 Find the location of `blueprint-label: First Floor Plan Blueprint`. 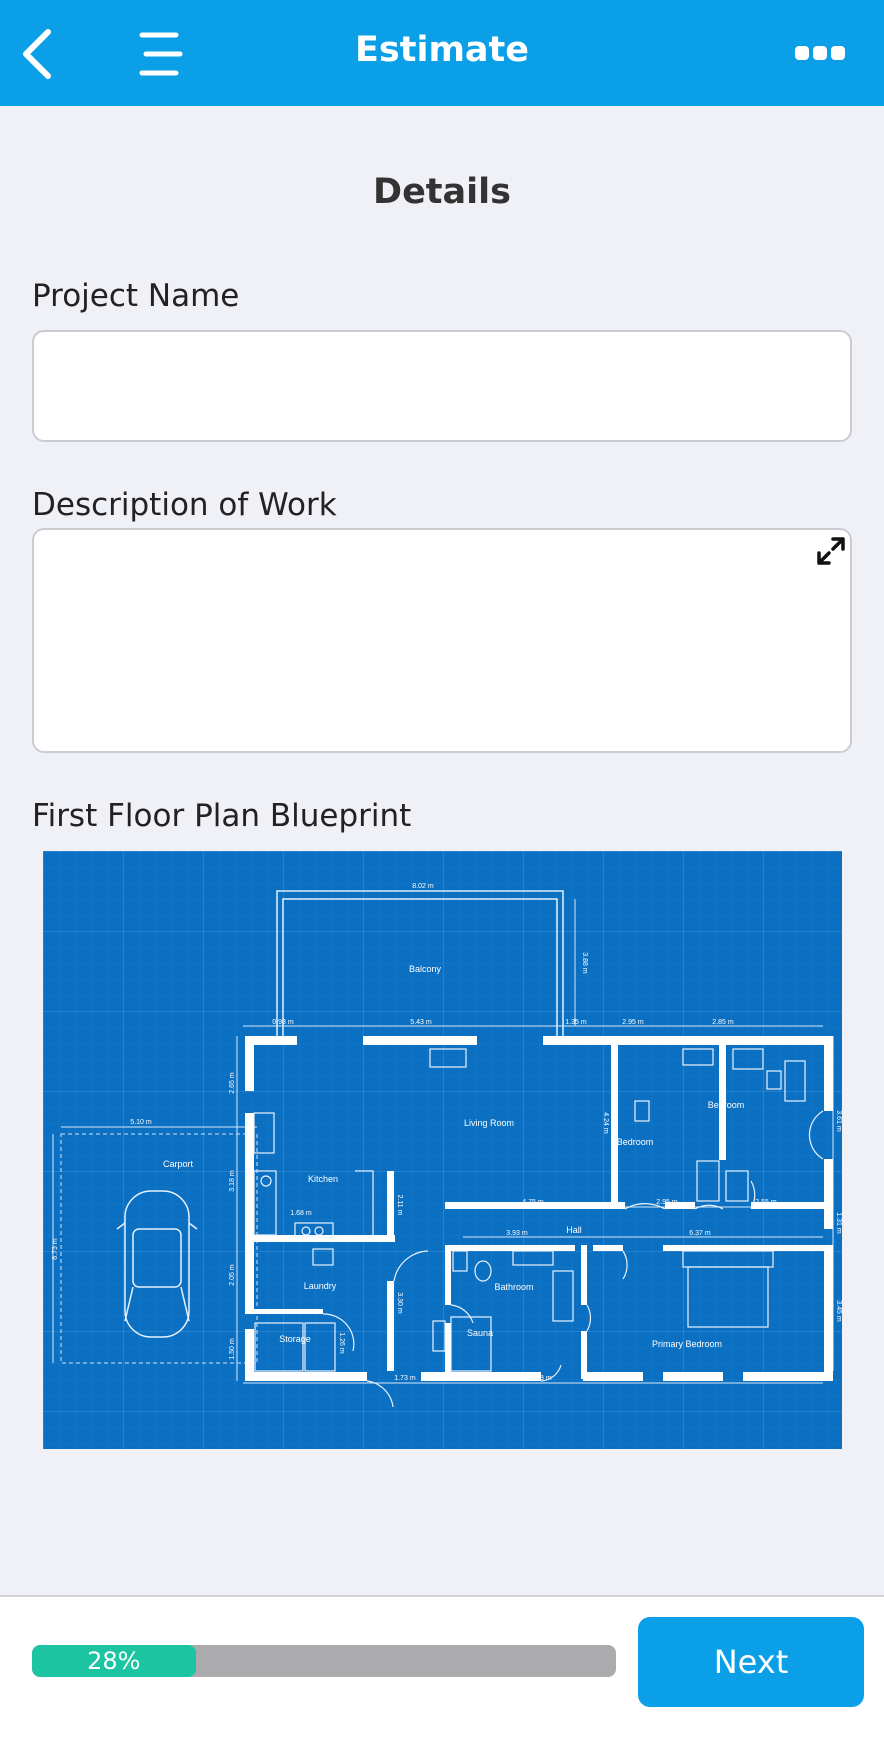

blueprint-label: First Floor Plan Blueprint is located at coordinates (222, 816).